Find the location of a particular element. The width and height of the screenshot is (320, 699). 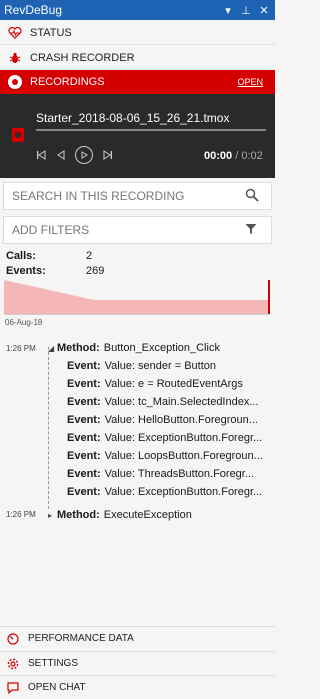

timeline-axis is located at coordinates (137, 314).